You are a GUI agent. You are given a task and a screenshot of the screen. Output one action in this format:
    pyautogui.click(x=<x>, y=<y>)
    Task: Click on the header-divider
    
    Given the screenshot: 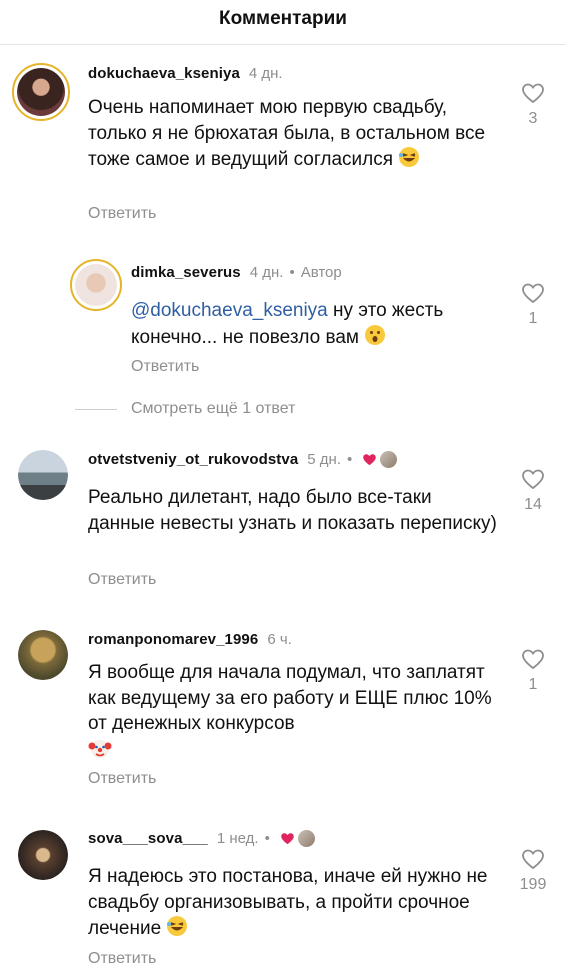 What is the action you would take?
    pyautogui.click(x=283, y=44)
    